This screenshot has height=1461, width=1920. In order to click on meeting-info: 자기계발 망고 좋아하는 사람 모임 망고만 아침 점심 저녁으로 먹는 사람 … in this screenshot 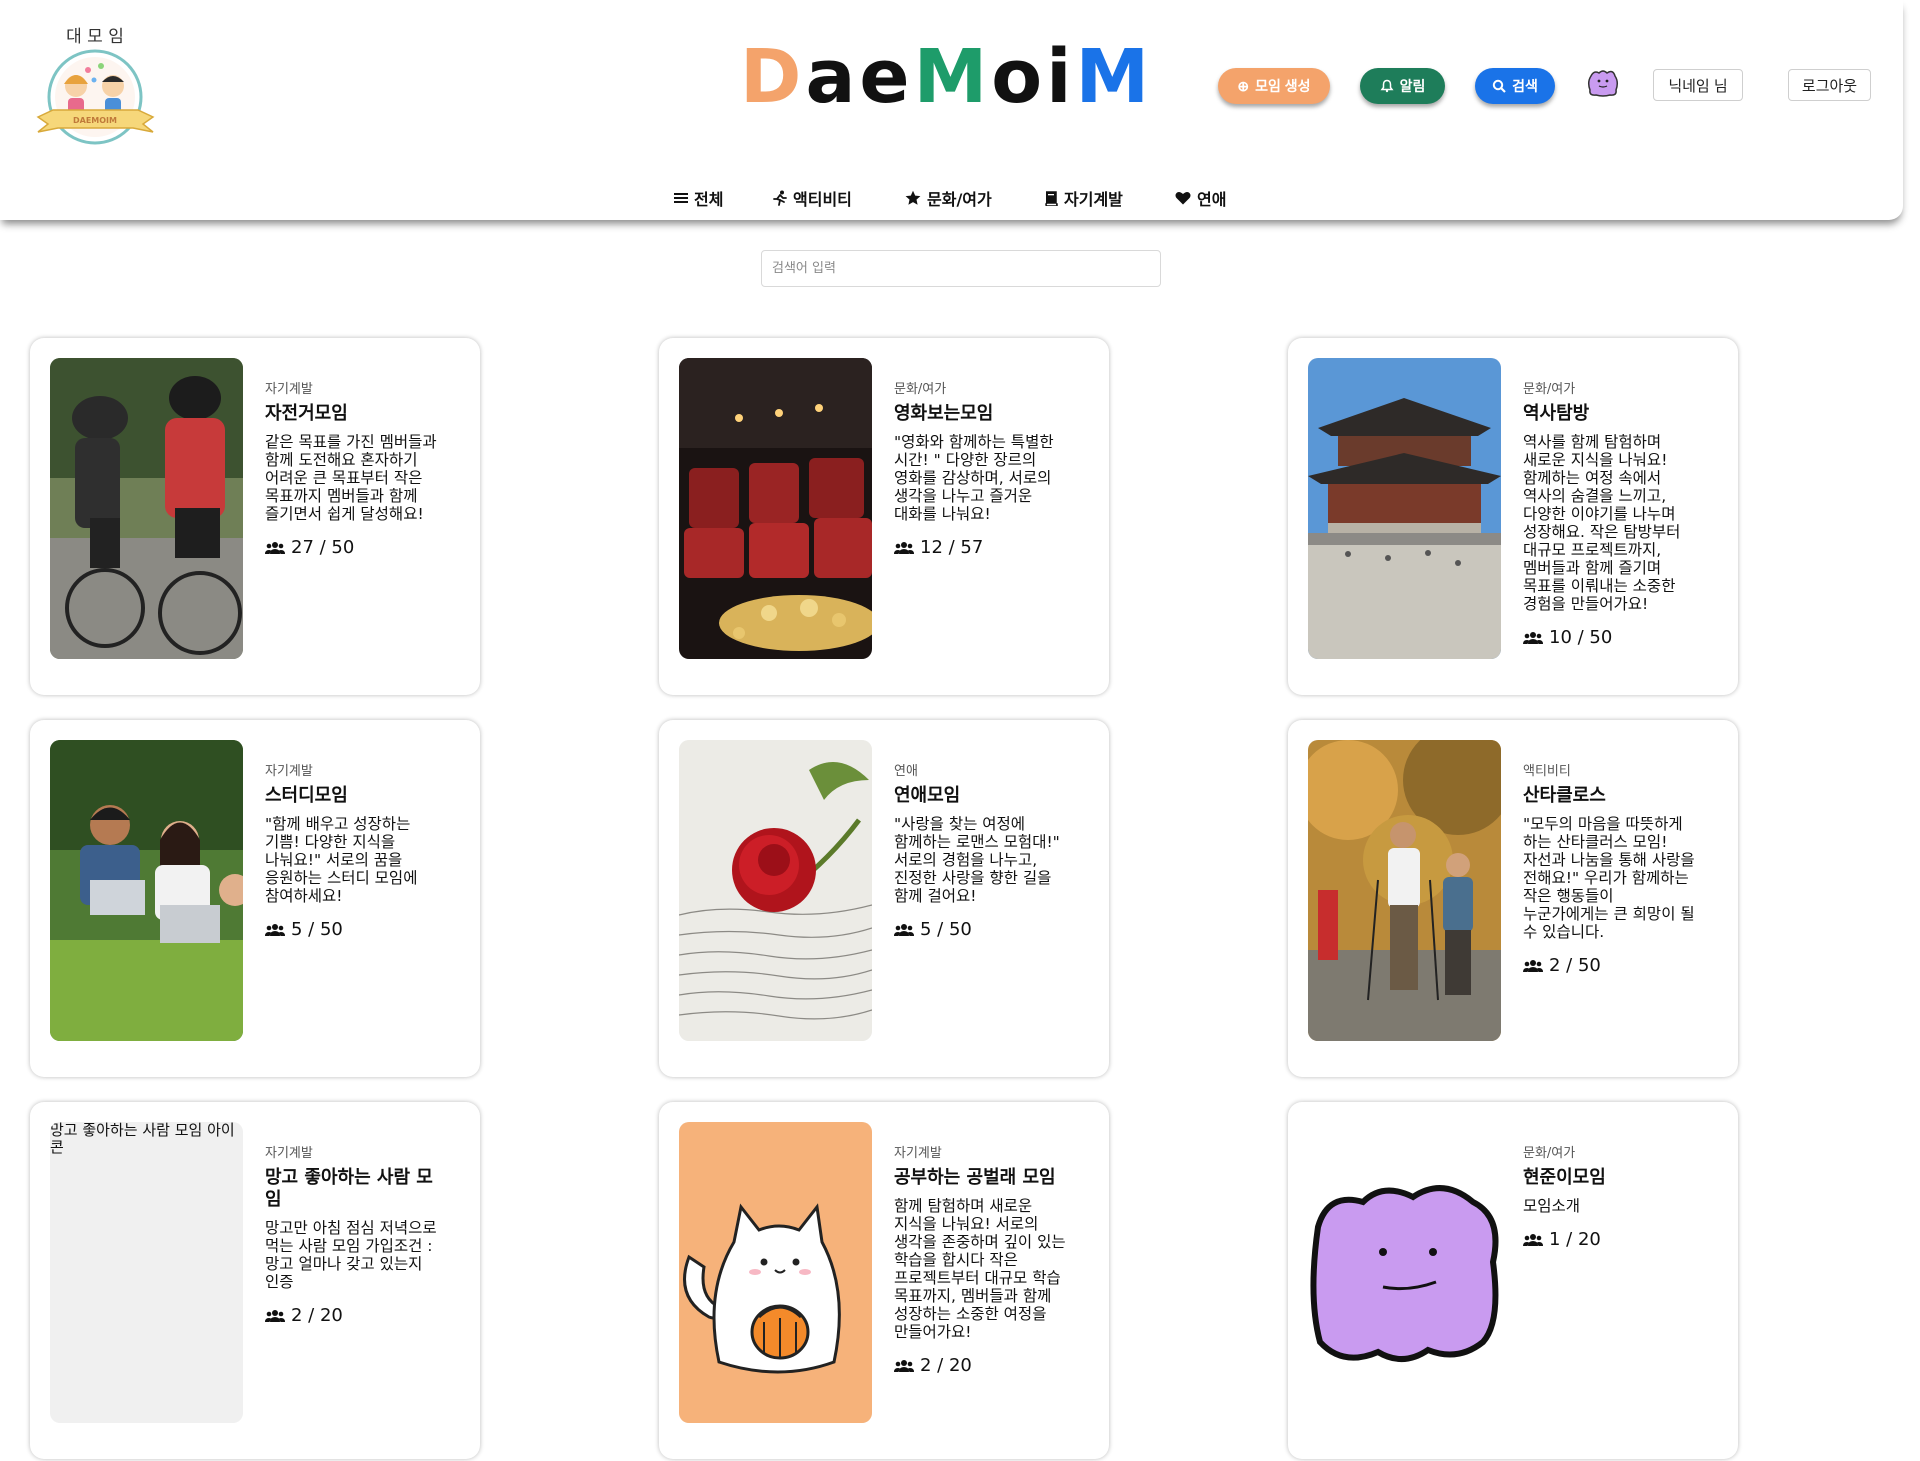, I will do `click(355, 1234)`.